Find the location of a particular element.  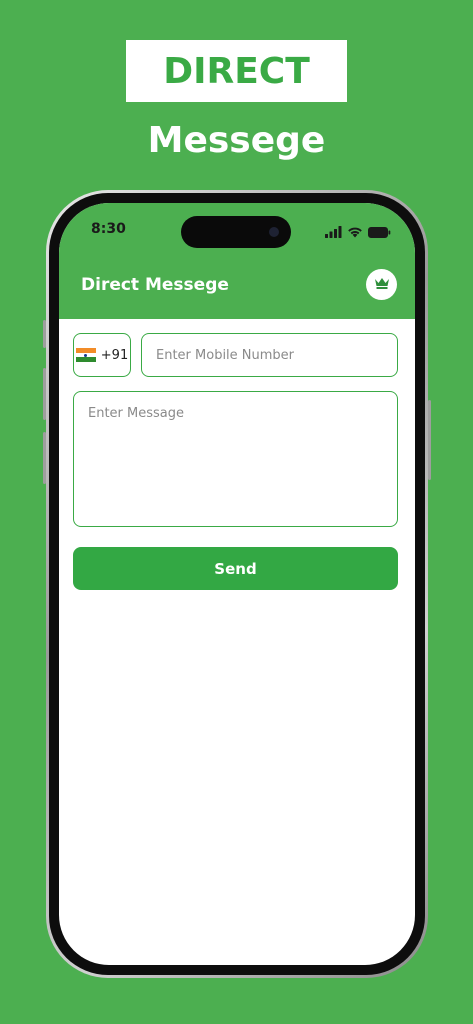

send-button: Send is located at coordinates (235, 568).